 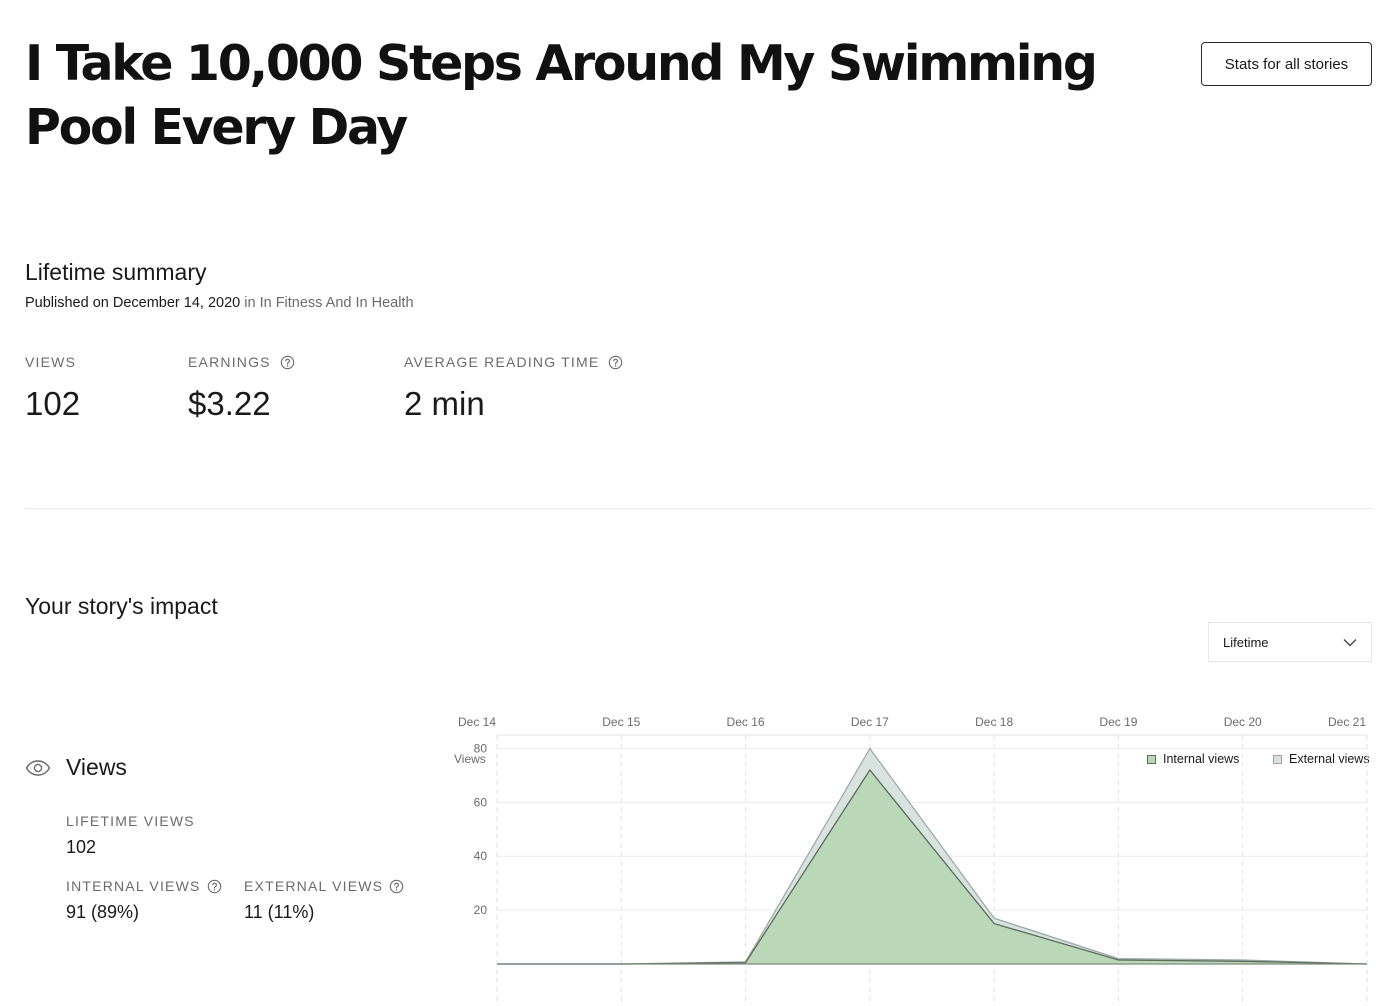 I want to click on external-views-value: 11 (11%), so click(x=279, y=912).